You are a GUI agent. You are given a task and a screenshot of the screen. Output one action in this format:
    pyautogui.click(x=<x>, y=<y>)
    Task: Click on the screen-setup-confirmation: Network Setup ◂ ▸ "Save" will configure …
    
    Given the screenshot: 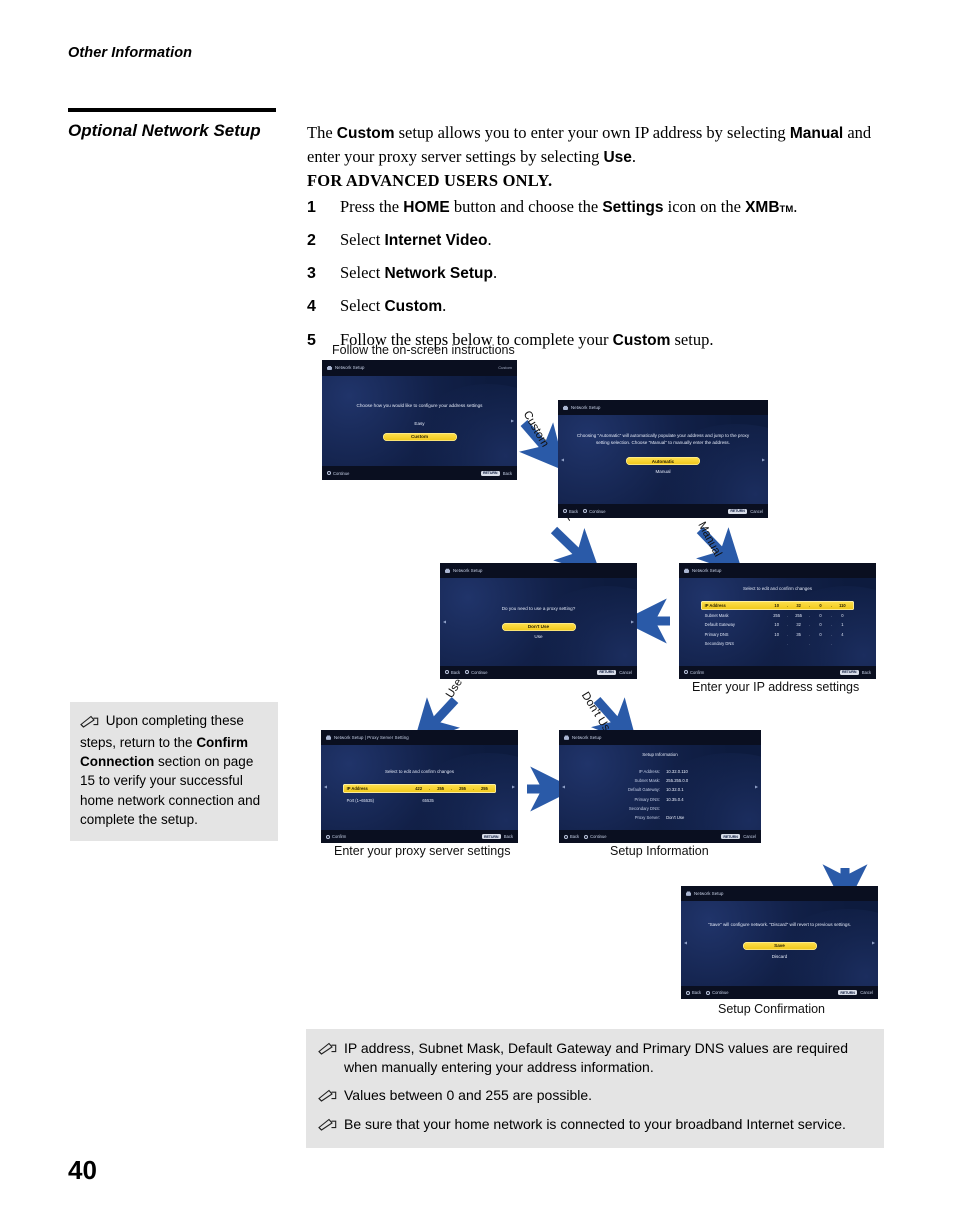 What is the action you would take?
    pyautogui.click(x=779, y=942)
    